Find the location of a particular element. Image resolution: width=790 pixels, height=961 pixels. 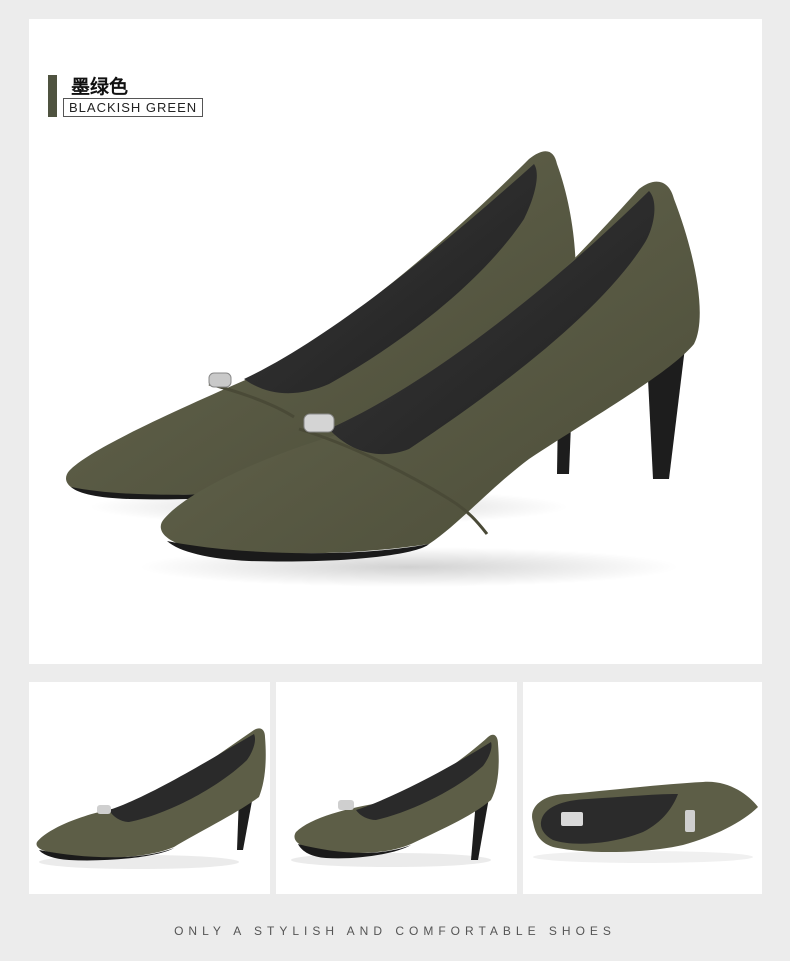

thumbnail-side-view-left is located at coordinates (149, 788).